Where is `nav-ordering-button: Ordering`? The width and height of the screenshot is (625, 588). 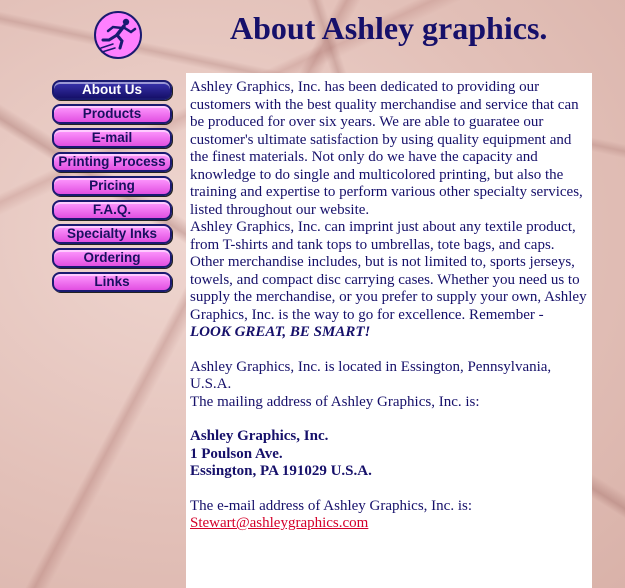 nav-ordering-button: Ordering is located at coordinates (112, 258).